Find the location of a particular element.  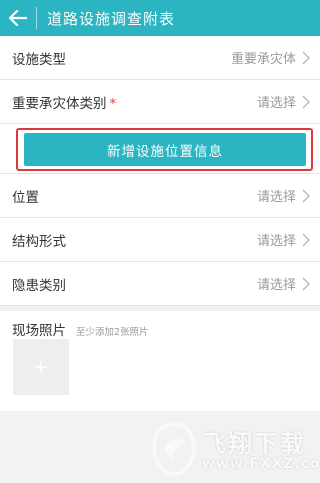

plus-icon is located at coordinates (41, 367).